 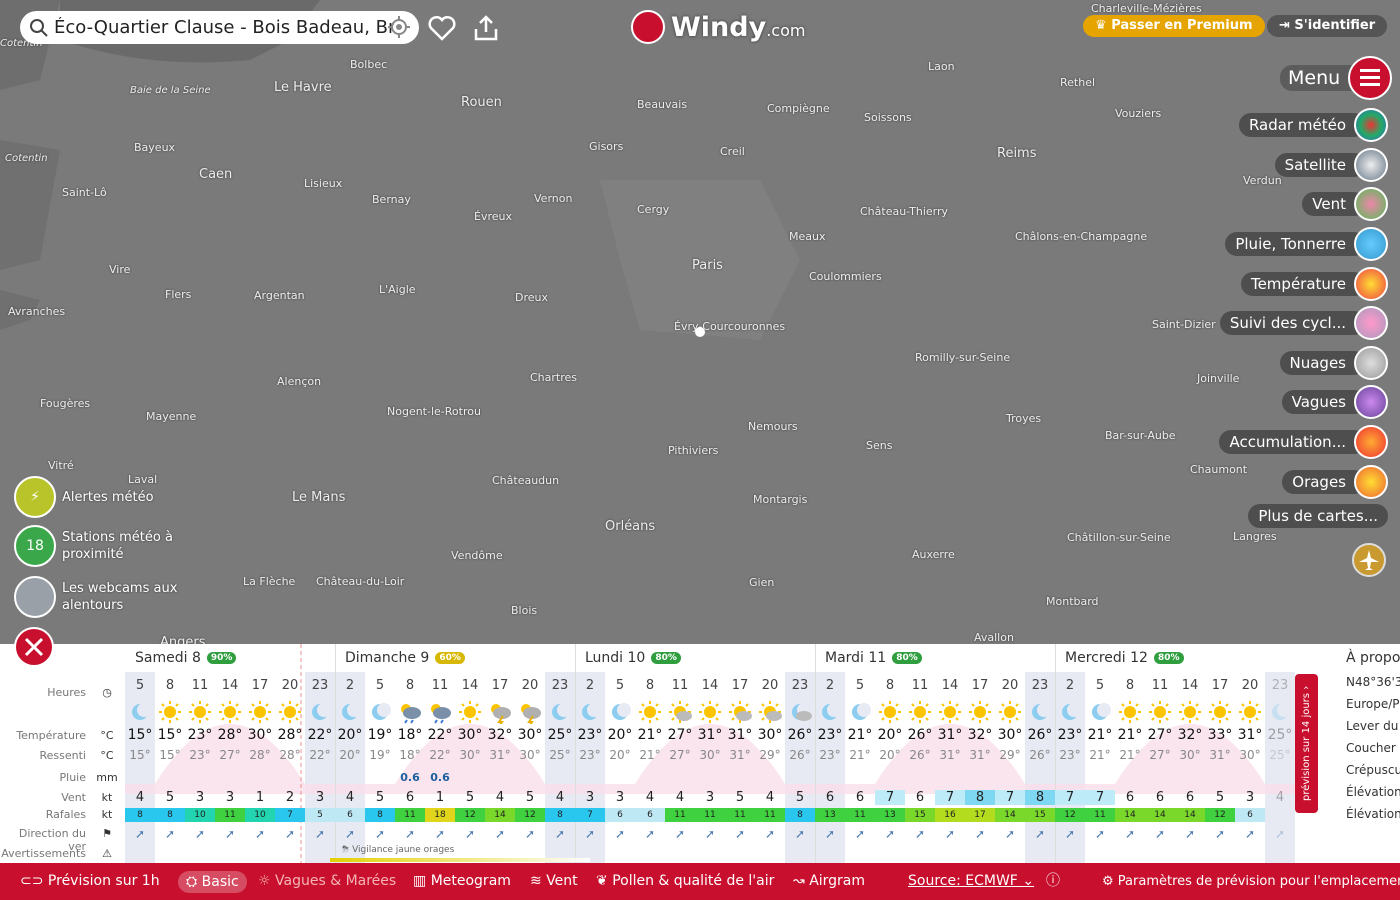 I want to click on temperature-cell: 21°, so click(x=650, y=735).